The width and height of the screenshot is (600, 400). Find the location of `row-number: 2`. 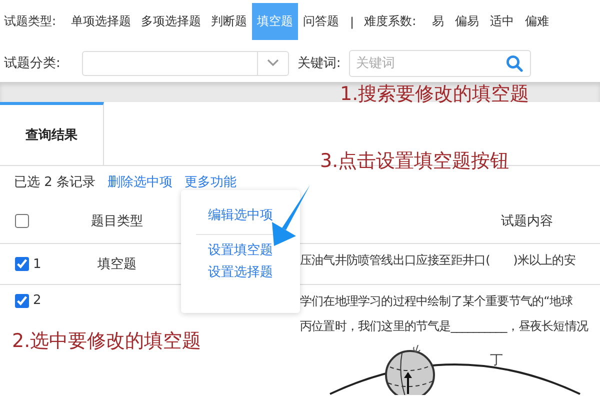

row-number: 2 is located at coordinates (37, 300).